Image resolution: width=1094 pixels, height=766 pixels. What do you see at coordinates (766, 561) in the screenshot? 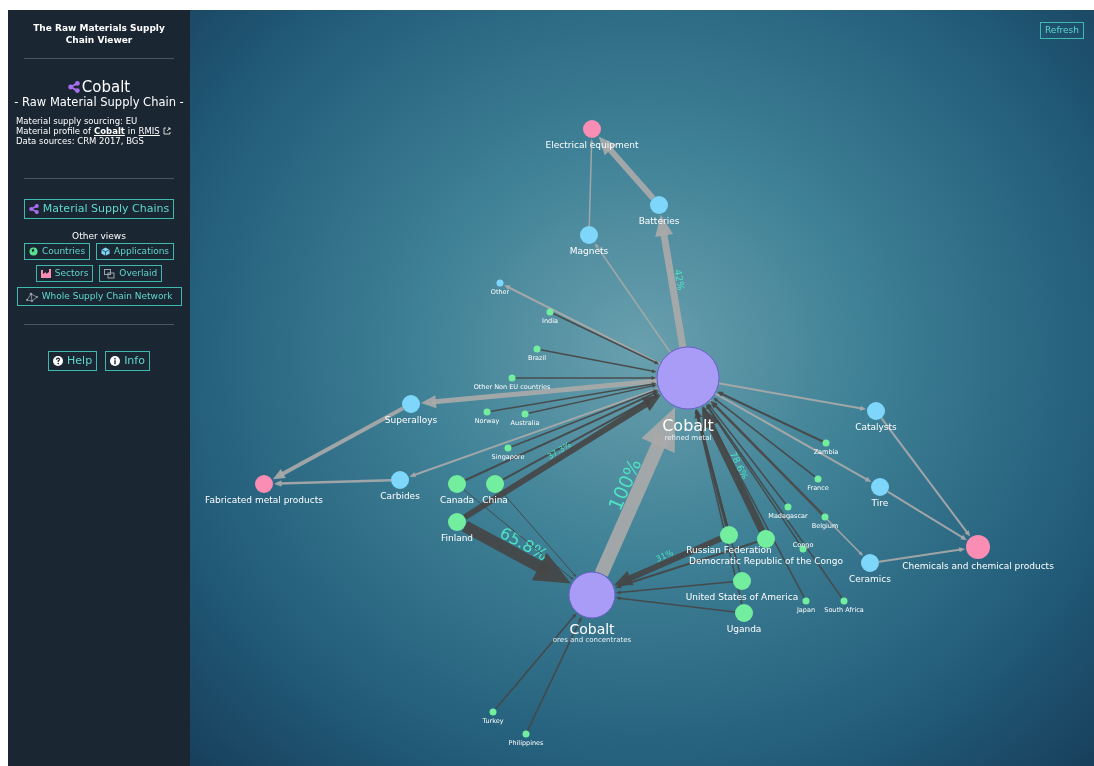
I see `node-label: Democratic Republic of the Congo` at bounding box center [766, 561].